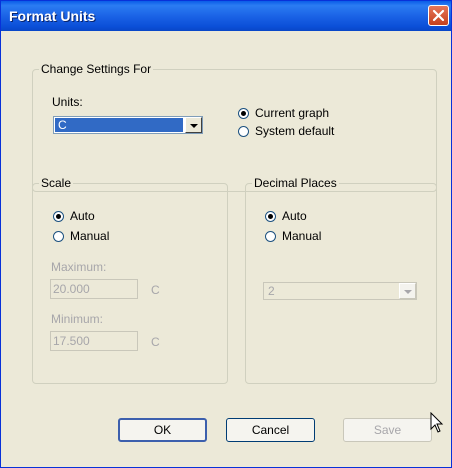 This screenshot has width=452, height=468. I want to click on maximum-label: Maximum:, so click(79, 267).